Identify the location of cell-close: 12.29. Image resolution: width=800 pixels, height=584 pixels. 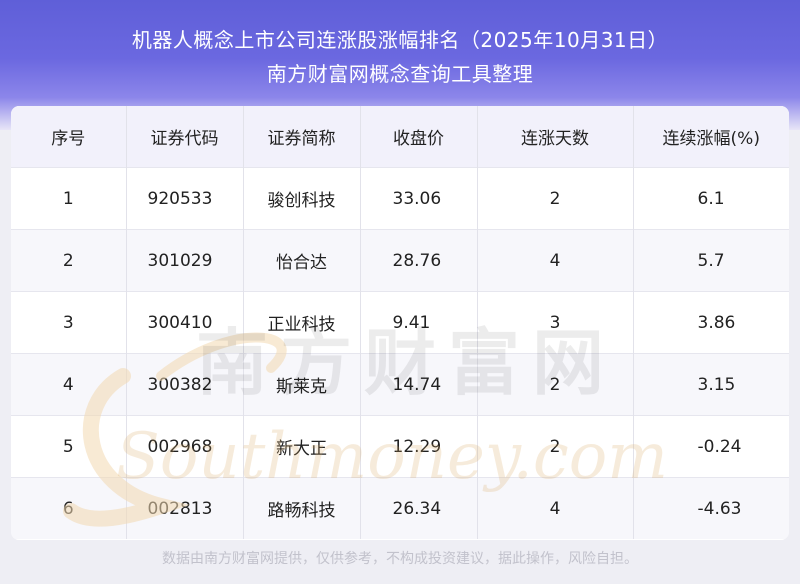
(419, 446).